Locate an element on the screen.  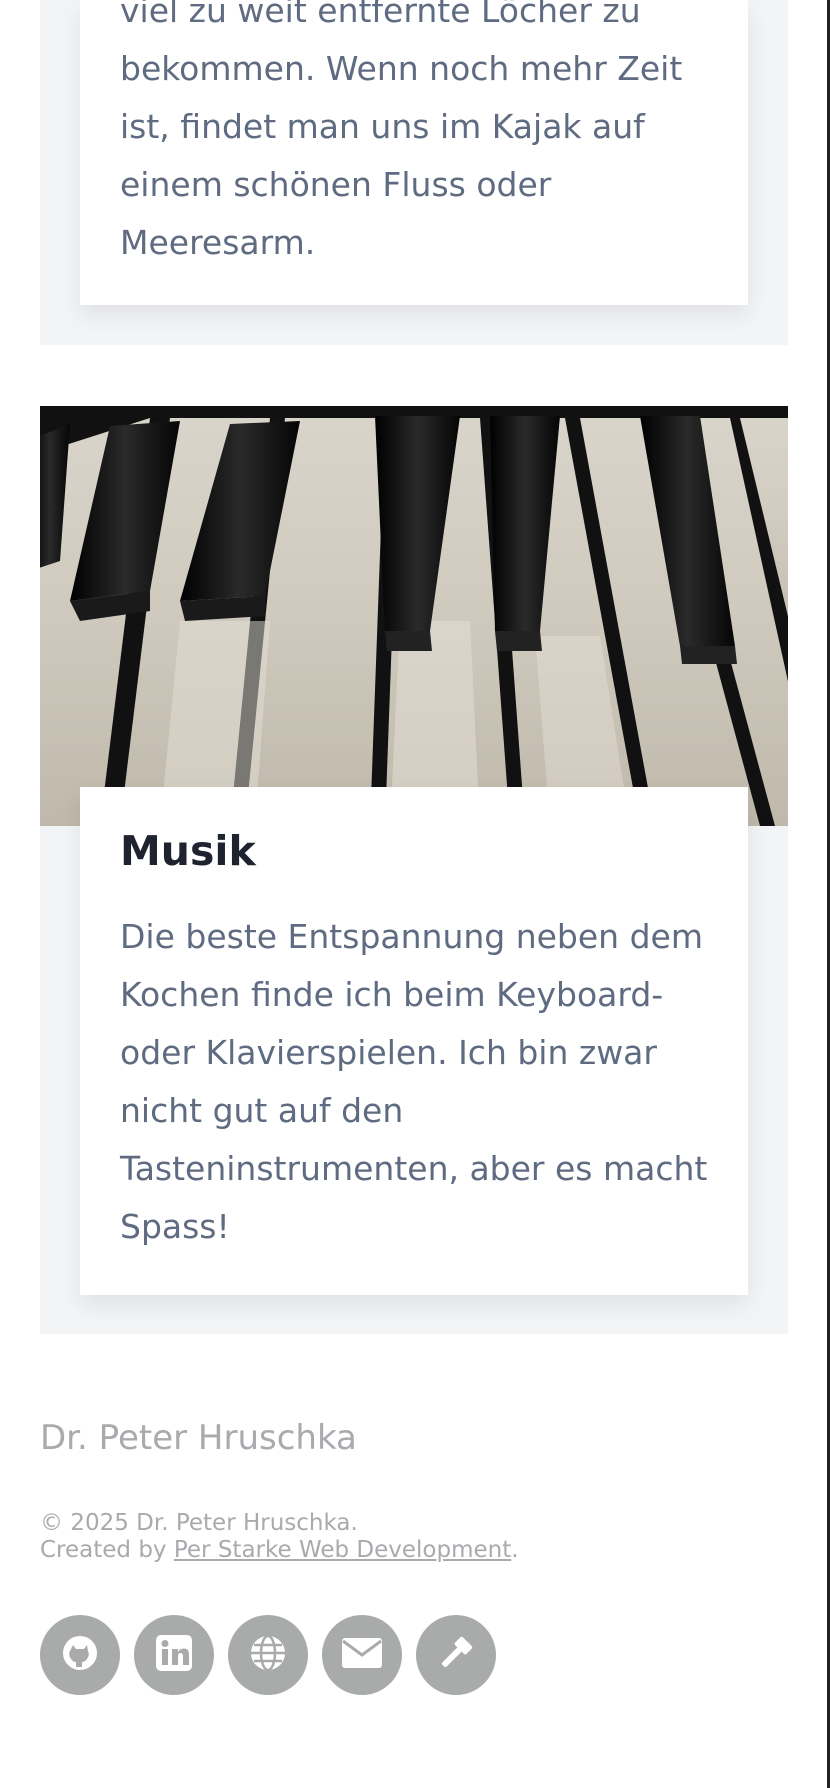
linkedin-link is located at coordinates (174, 1655).